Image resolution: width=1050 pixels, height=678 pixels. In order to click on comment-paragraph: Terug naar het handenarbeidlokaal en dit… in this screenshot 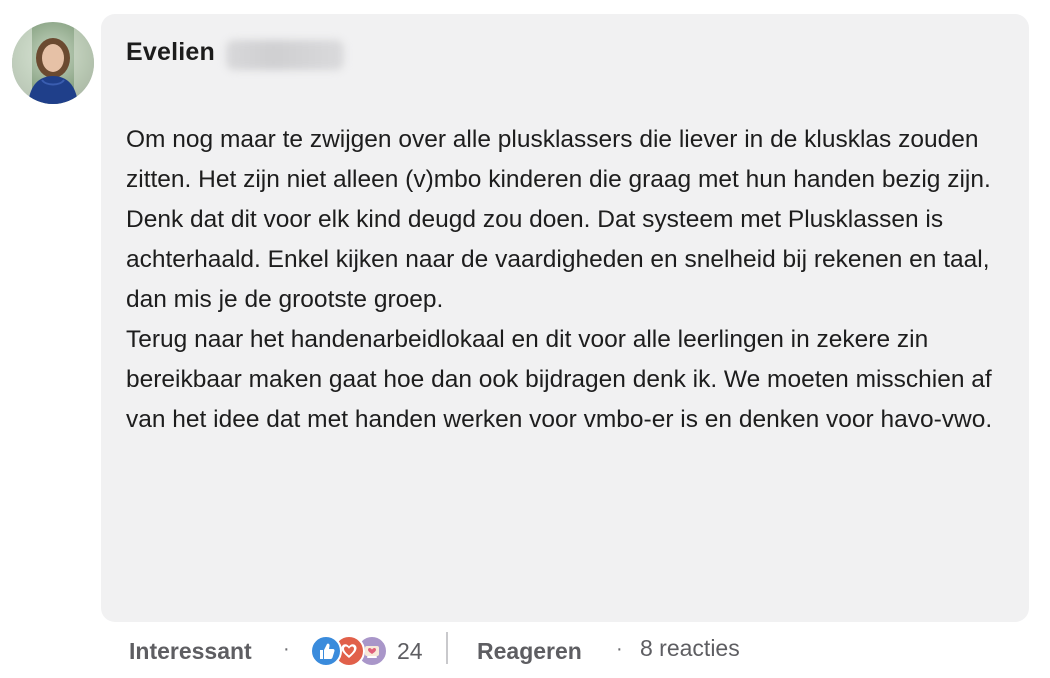, I will do `click(559, 379)`.